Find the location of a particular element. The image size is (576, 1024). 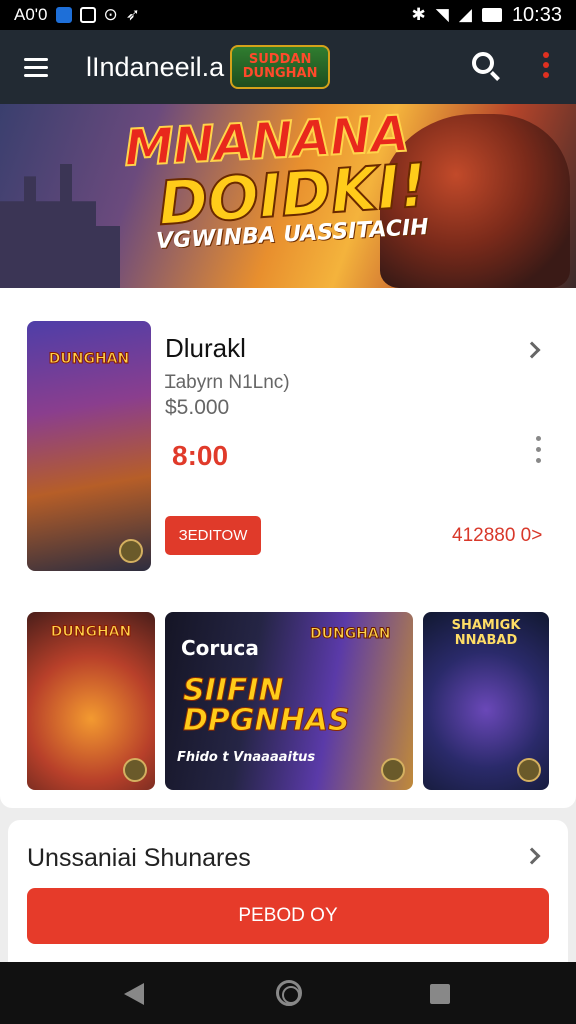

section-title: Unssaniai Shunares is located at coordinates (139, 858).